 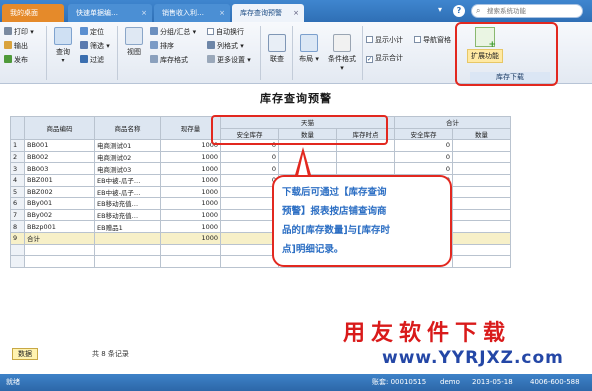 What do you see at coordinates (459, 11) in the screenshot?
I see `help-icon: ?` at bounding box center [459, 11].